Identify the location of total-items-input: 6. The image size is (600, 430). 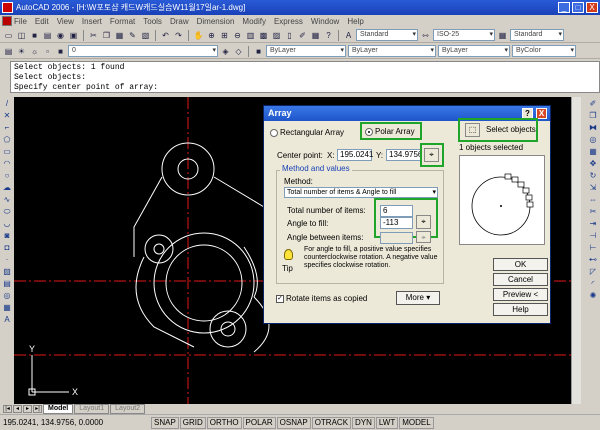
(396, 211).